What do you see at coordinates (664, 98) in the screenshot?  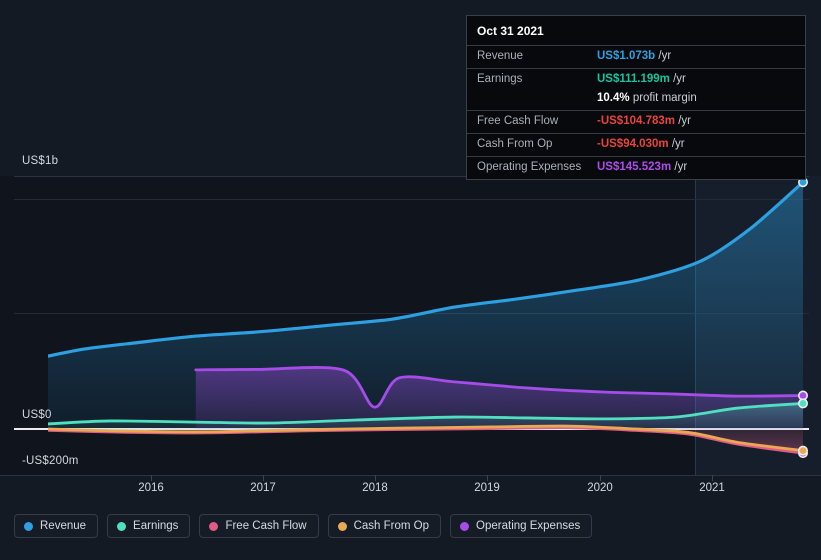 I see `tooltip-unit-profit-margin: profit margin` at bounding box center [664, 98].